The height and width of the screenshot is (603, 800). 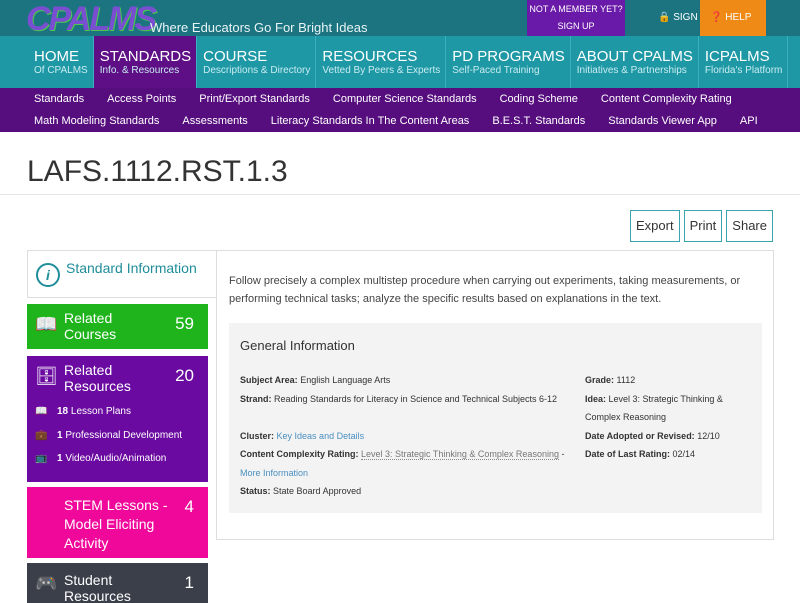 I want to click on action-buttons: Export Print Share, so click(x=701, y=226).